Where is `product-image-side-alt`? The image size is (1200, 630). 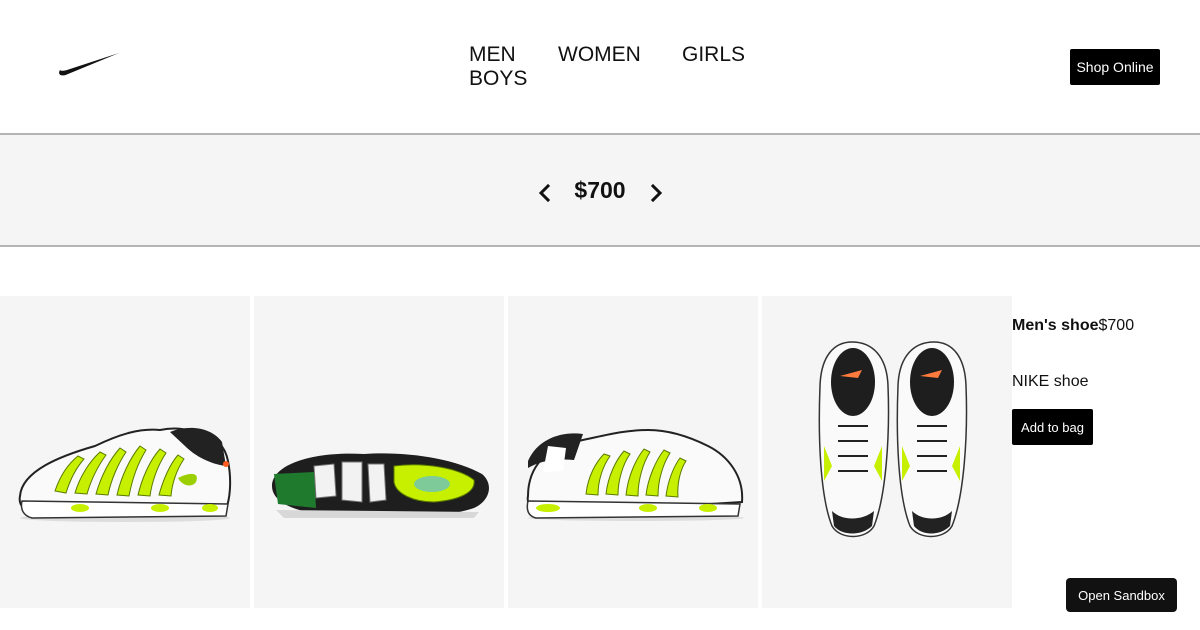 product-image-side-alt is located at coordinates (633, 452).